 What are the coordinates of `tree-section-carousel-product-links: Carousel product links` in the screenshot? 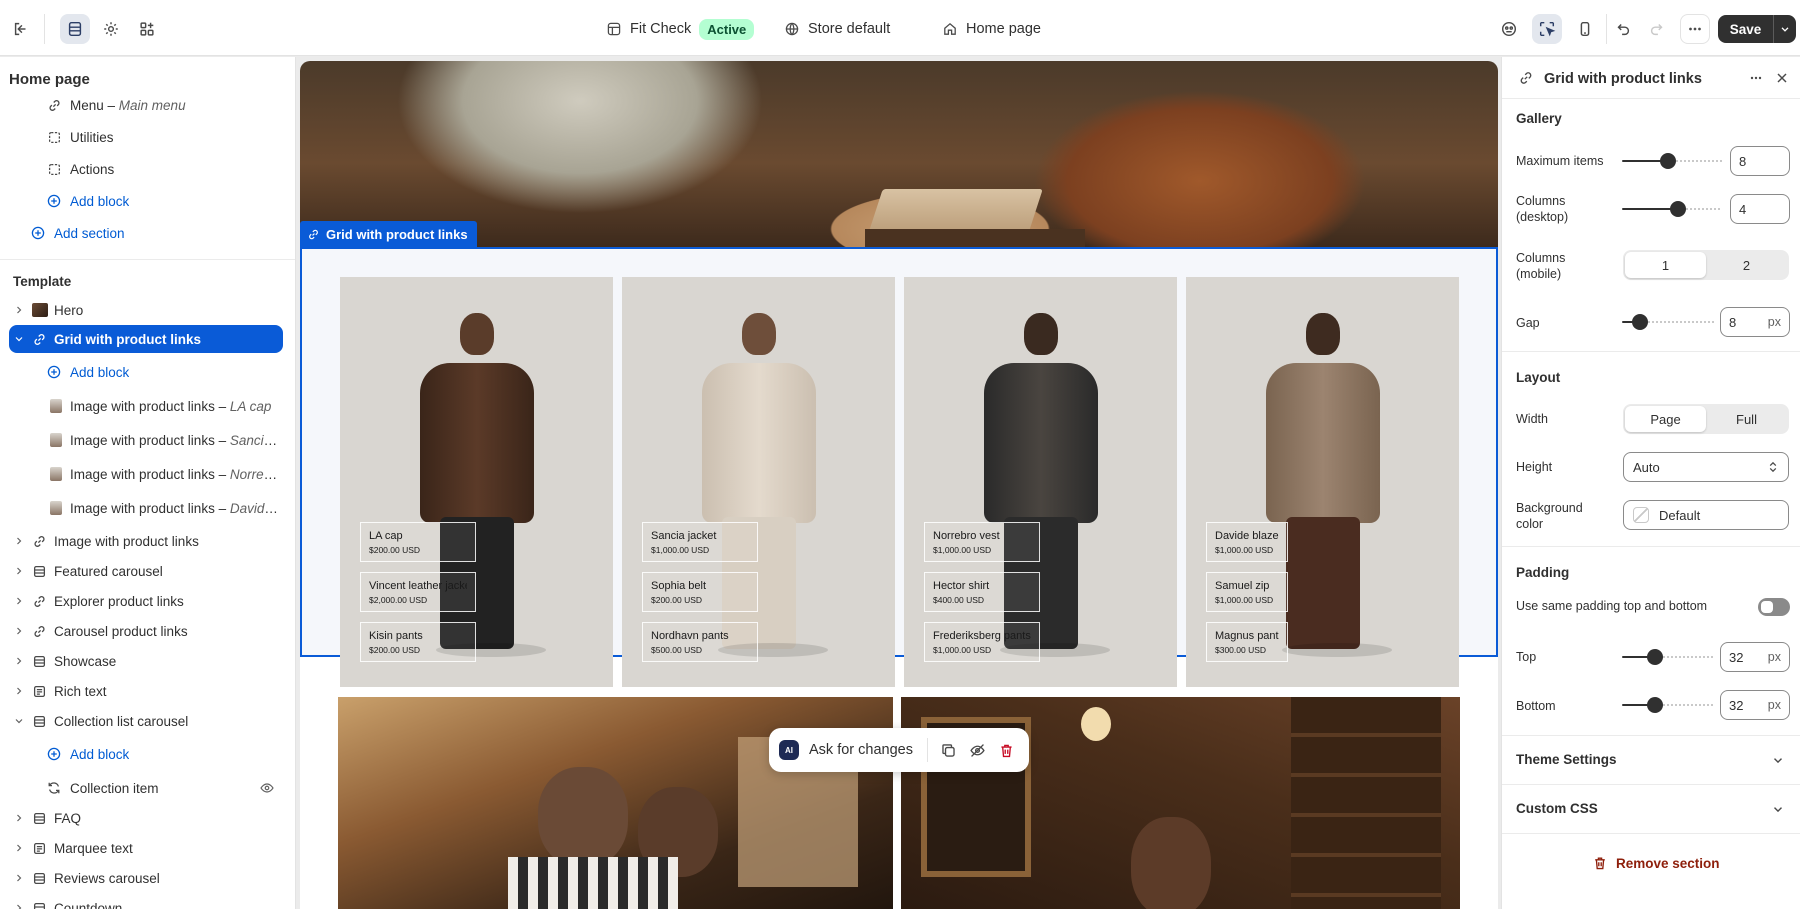 It's located at (147, 631).